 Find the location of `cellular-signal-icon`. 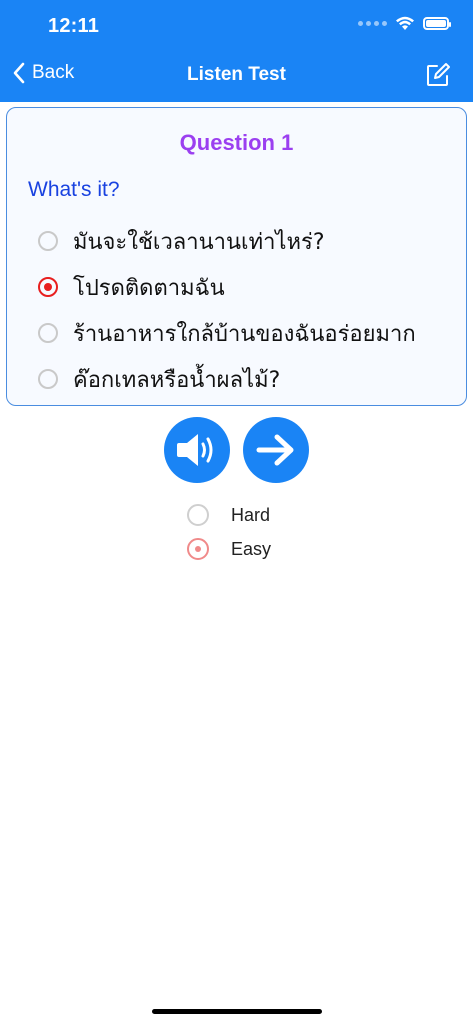

cellular-signal-icon is located at coordinates (372, 23).